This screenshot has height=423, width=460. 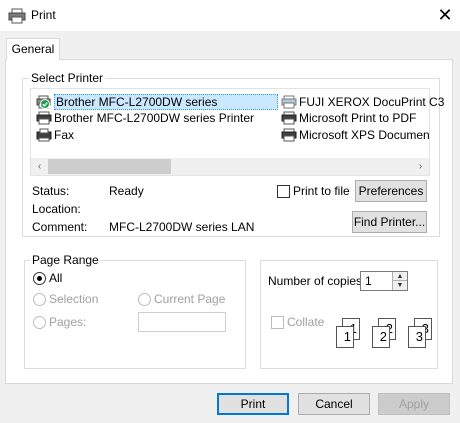 What do you see at coordinates (334, 404) in the screenshot?
I see `cancel-button: Cancel` at bounding box center [334, 404].